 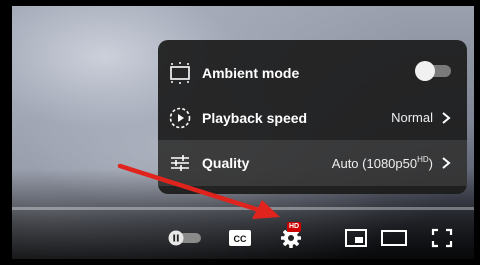 I want to click on quality-value: Auto (1080p50HD), so click(x=382, y=163).